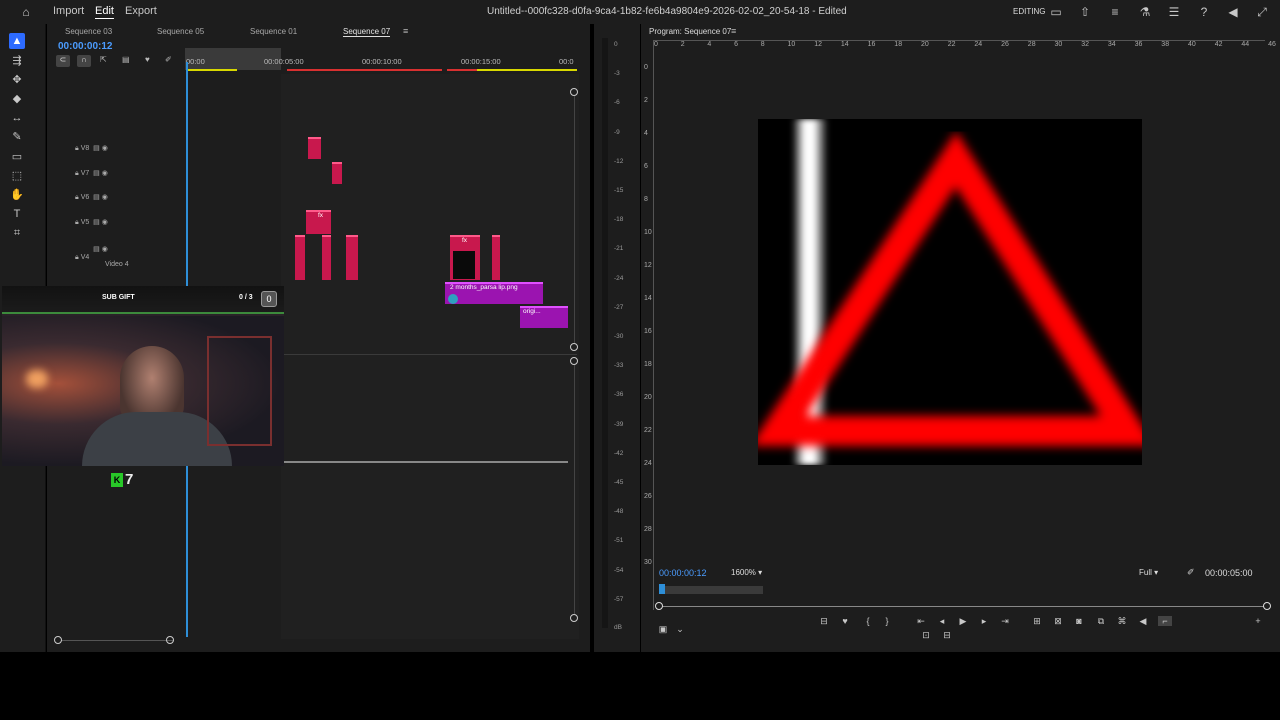 The width and height of the screenshot is (1280, 720). What do you see at coordinates (88, 31) in the screenshot?
I see `tab-sequence-03: Sequence 03` at bounding box center [88, 31].